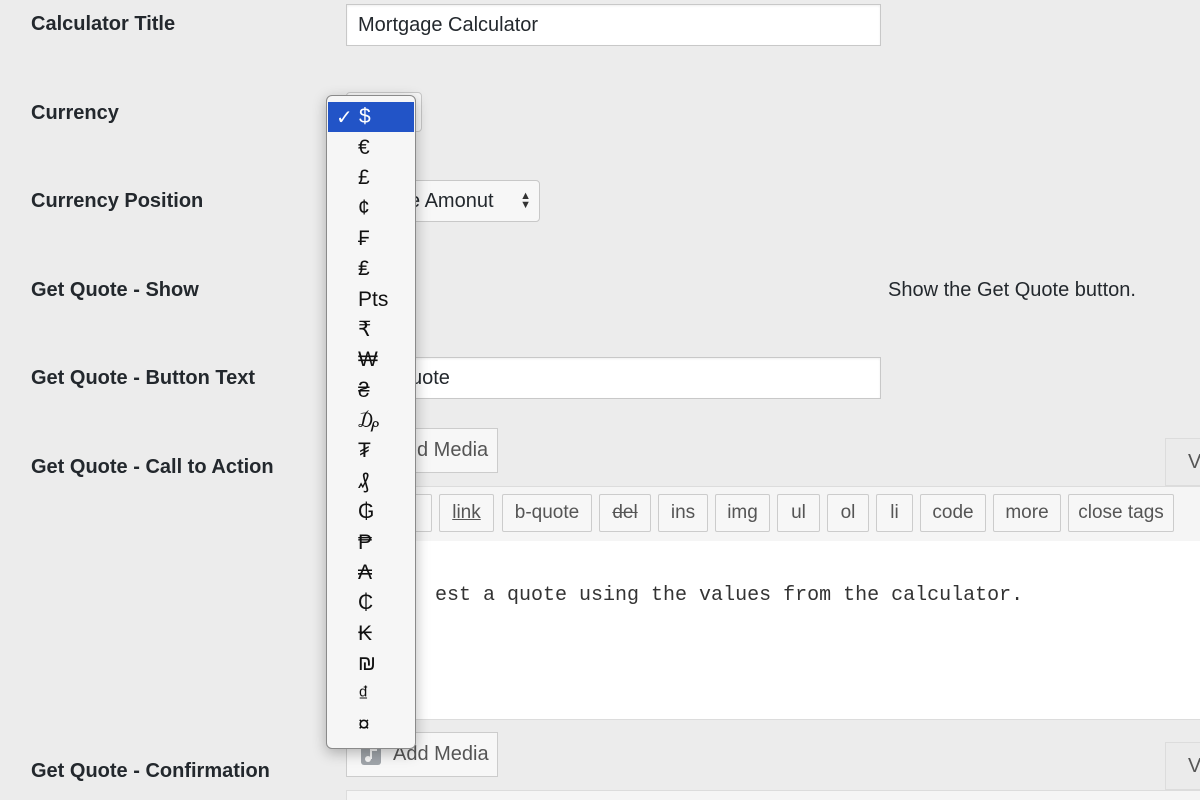 The height and width of the screenshot is (800, 1200). I want to click on toolbar-button-link: link, so click(466, 513).